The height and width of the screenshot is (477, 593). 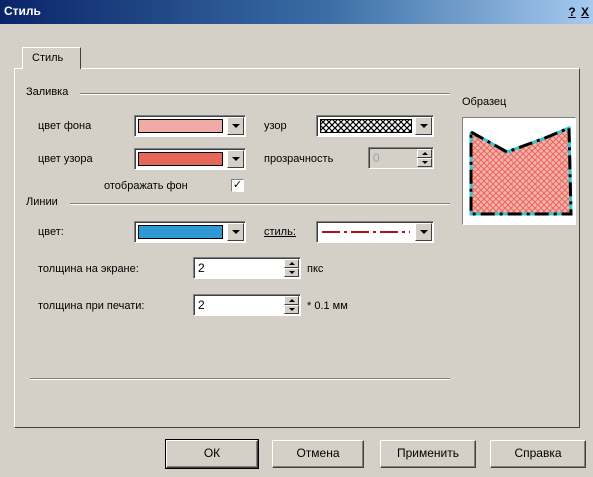 I want to click on bg-color-combo, so click(x=190, y=126).